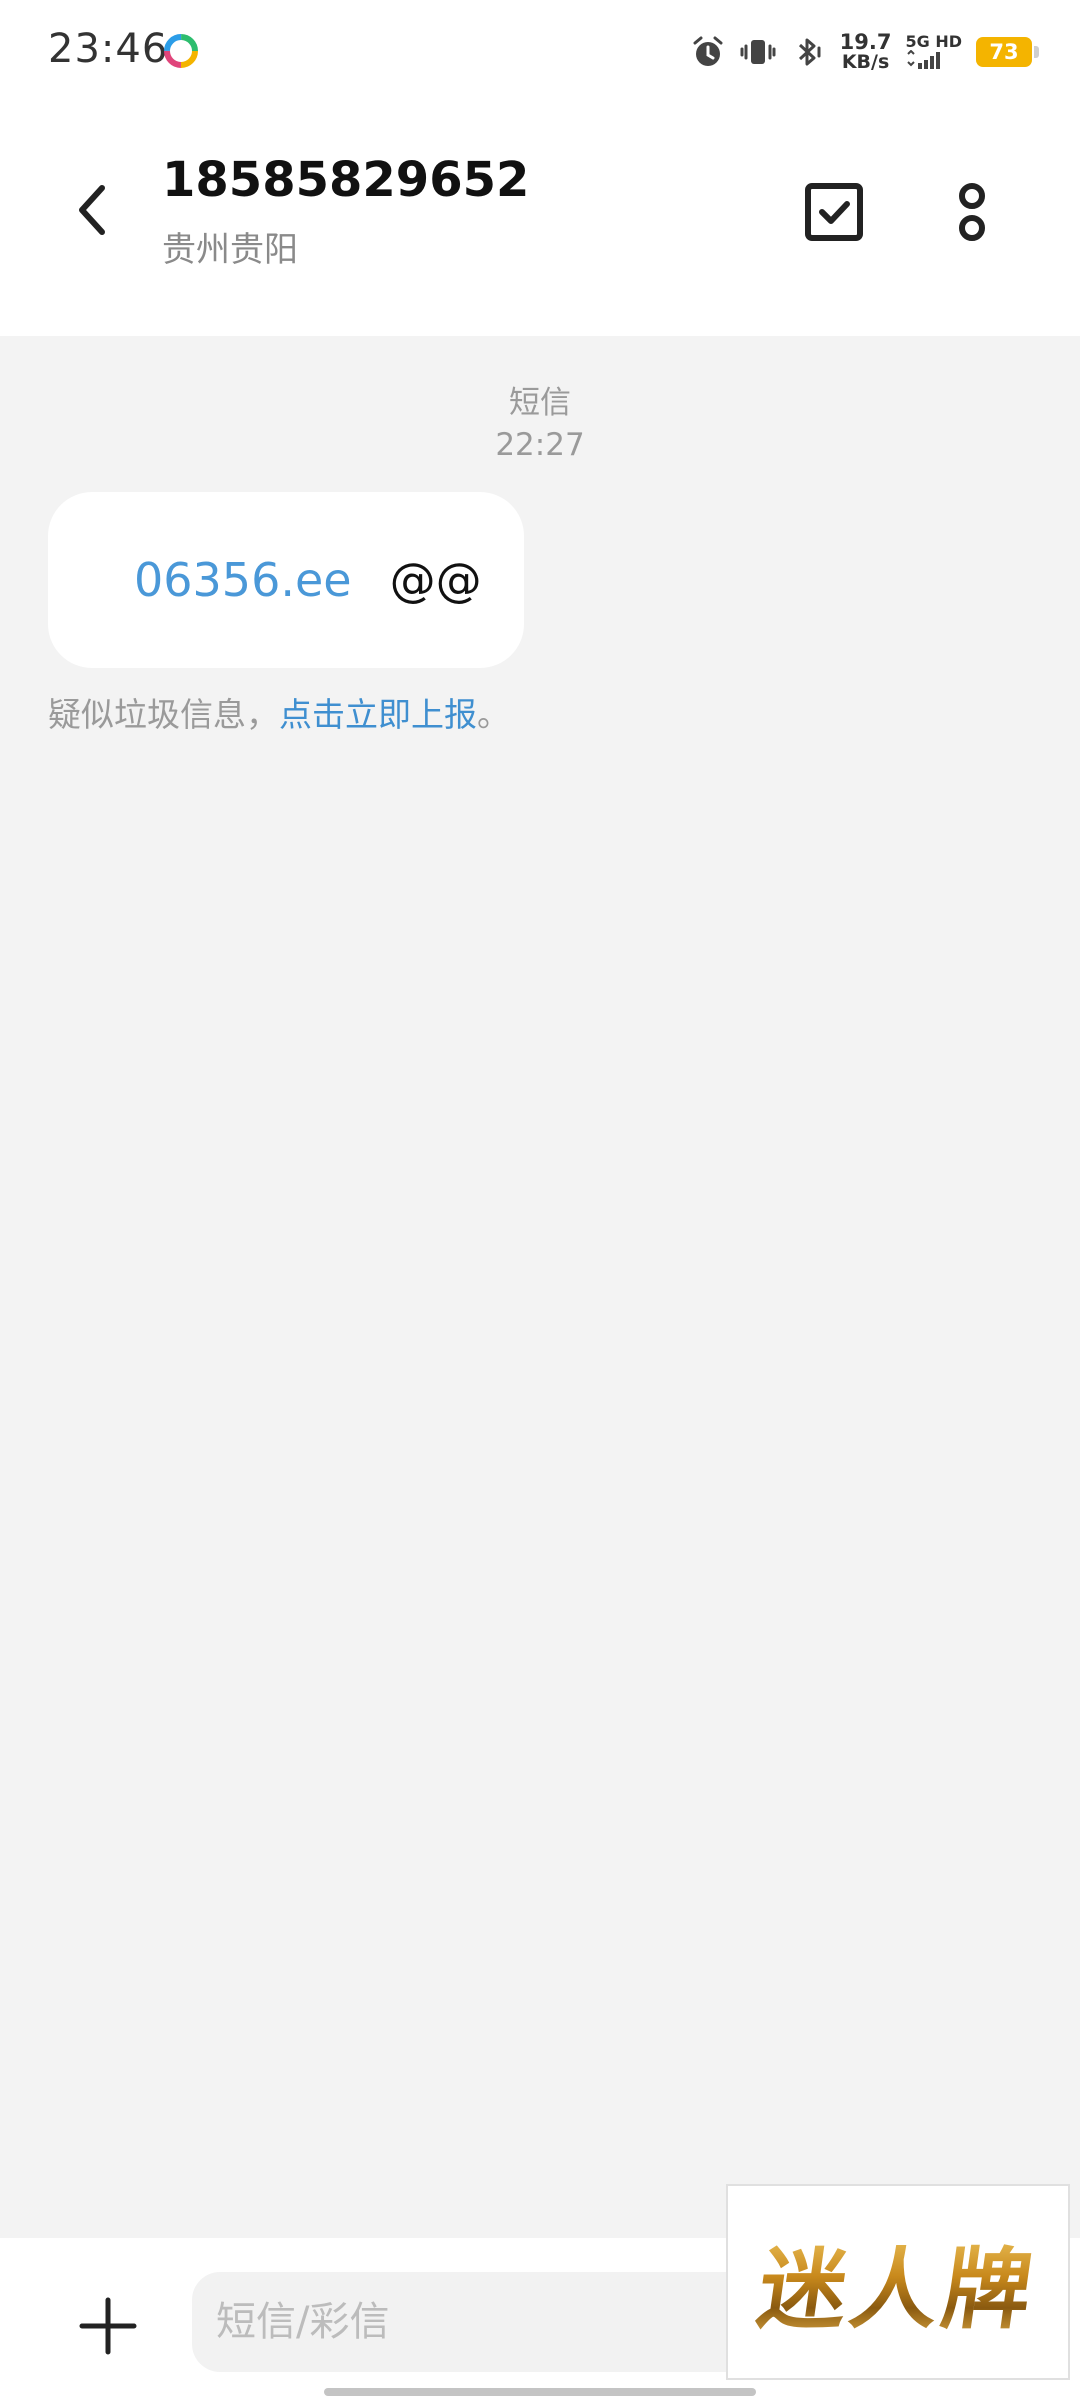 The height and width of the screenshot is (2400, 1080). I want to click on signal-bars-icon, so click(924, 59).